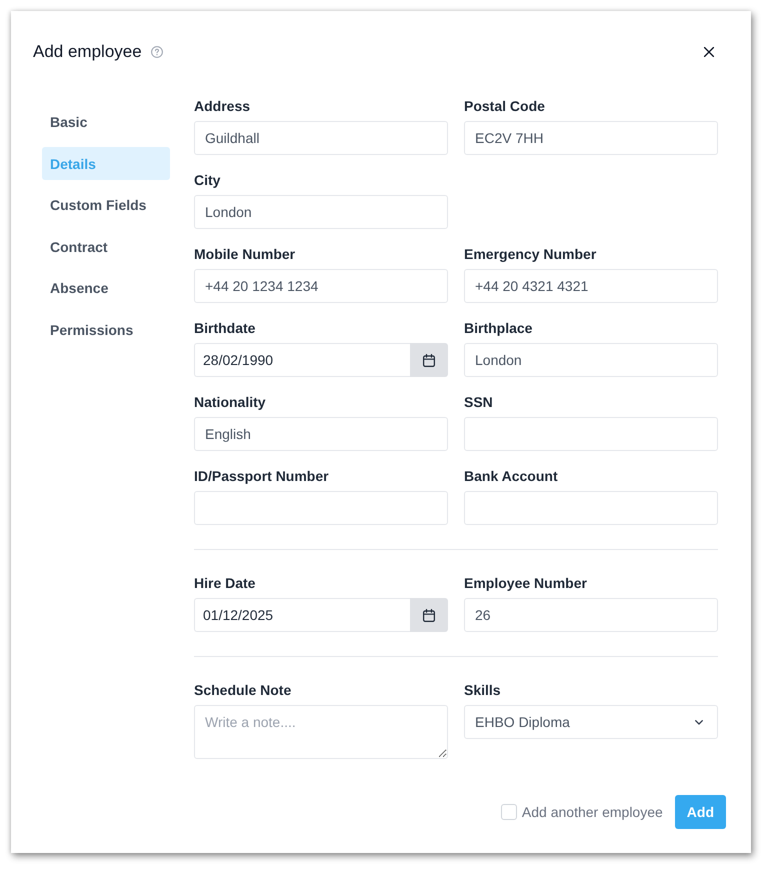  Describe the element at coordinates (243, 690) in the screenshot. I see `field-label: Schedule Note` at that location.